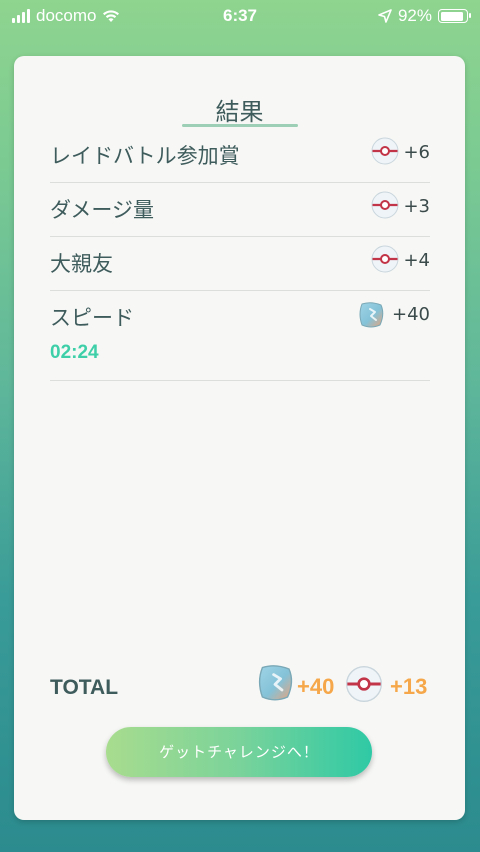 The image size is (480, 852). What do you see at coordinates (74, 352) in the screenshot?
I see `speed-time: 02:24` at bounding box center [74, 352].